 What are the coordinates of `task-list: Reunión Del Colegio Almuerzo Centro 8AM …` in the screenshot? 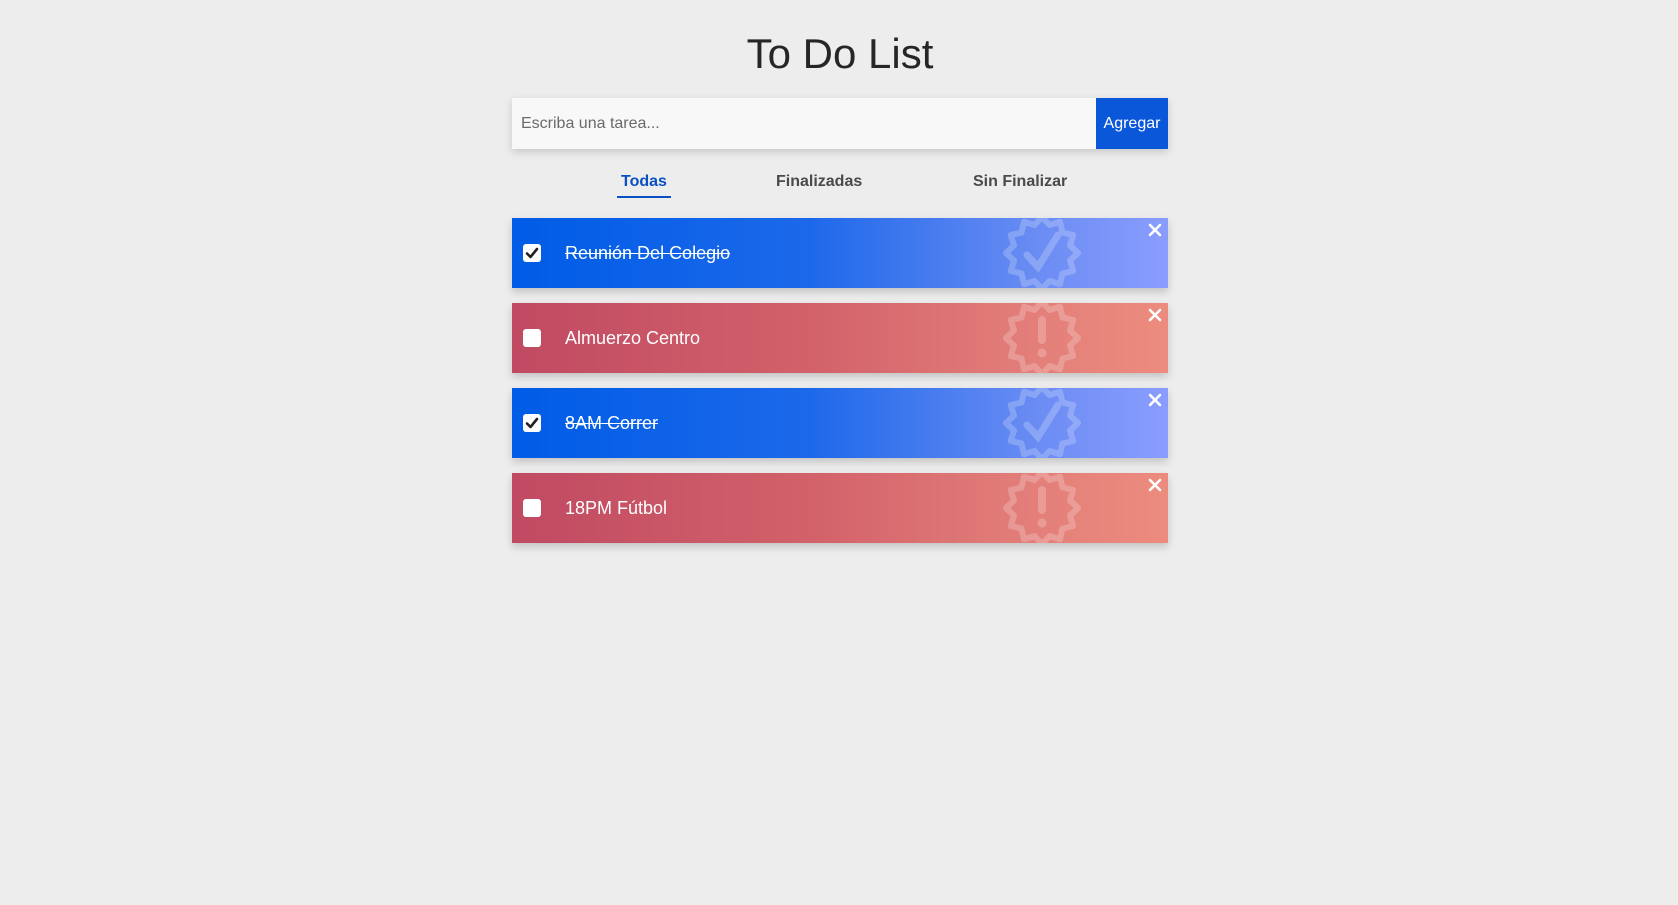 It's located at (840, 388).